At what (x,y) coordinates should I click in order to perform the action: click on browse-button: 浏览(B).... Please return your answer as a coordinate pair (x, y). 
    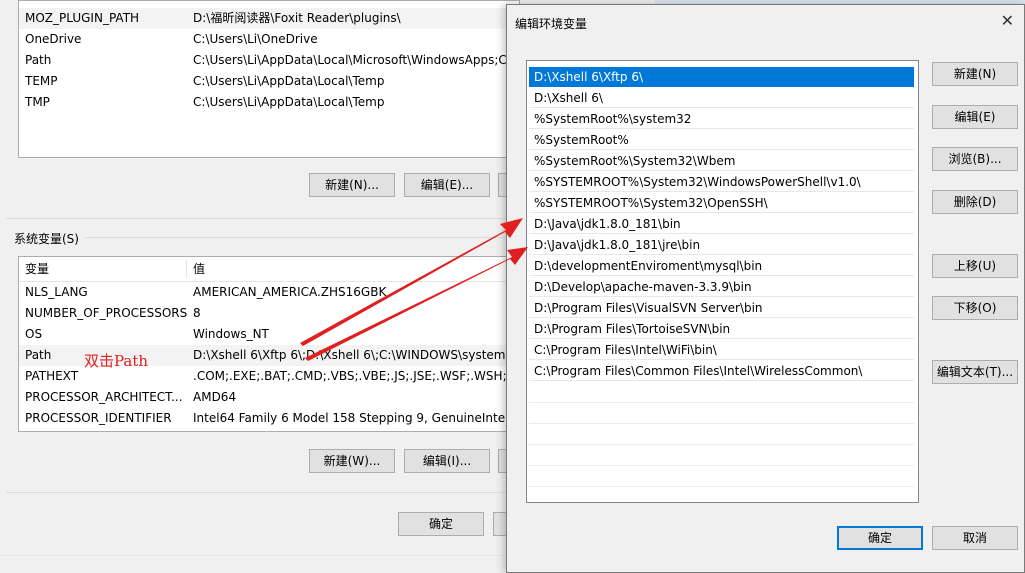
    Looking at the image, I should click on (975, 159).